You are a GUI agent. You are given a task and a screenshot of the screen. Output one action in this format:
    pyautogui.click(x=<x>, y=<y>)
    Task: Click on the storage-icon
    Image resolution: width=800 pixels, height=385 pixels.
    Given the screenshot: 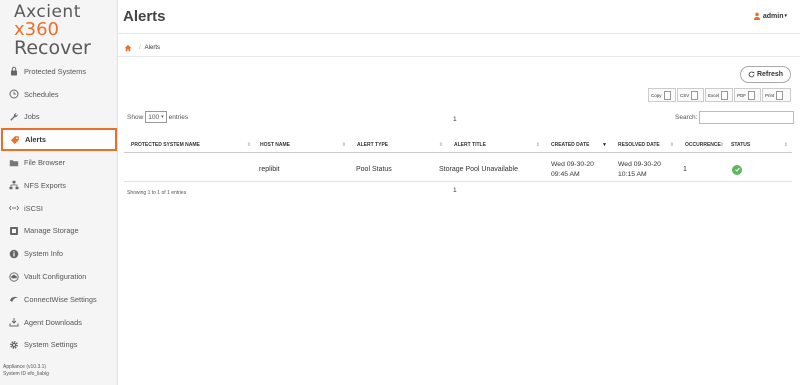 What is the action you would take?
    pyautogui.click(x=14, y=231)
    